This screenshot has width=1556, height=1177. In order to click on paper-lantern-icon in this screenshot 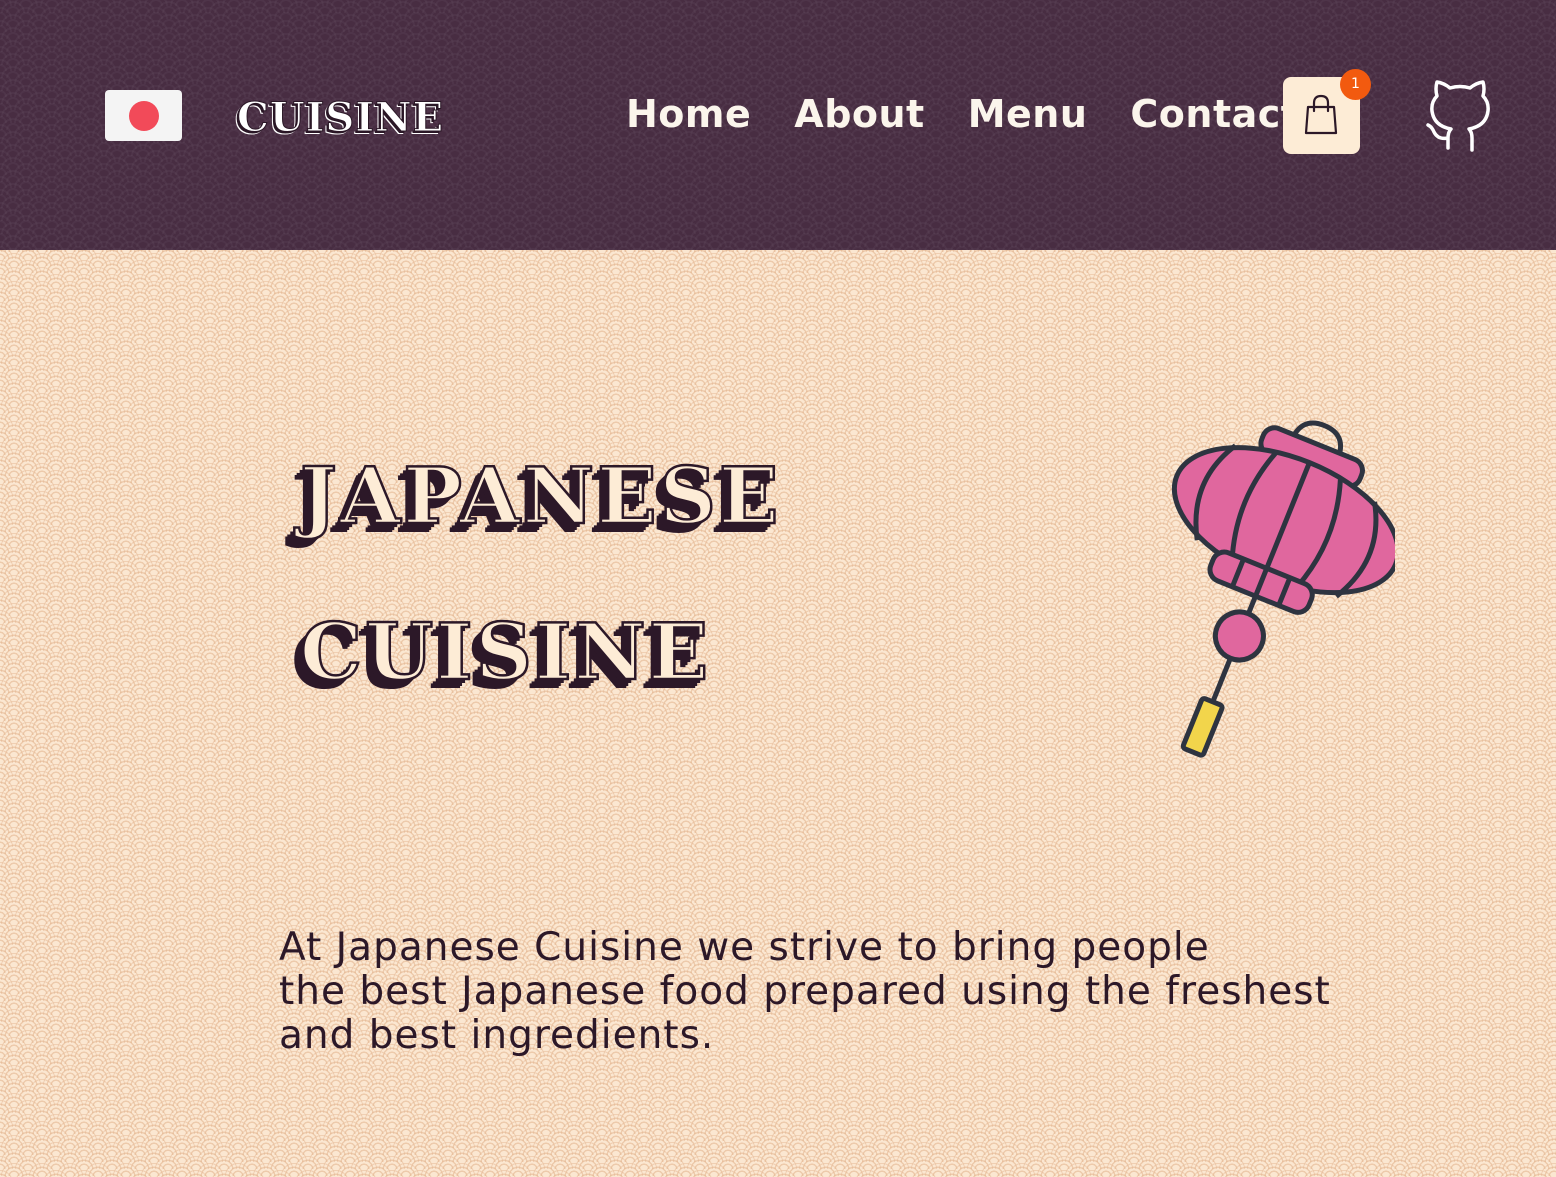, I will do `click(1283, 589)`.